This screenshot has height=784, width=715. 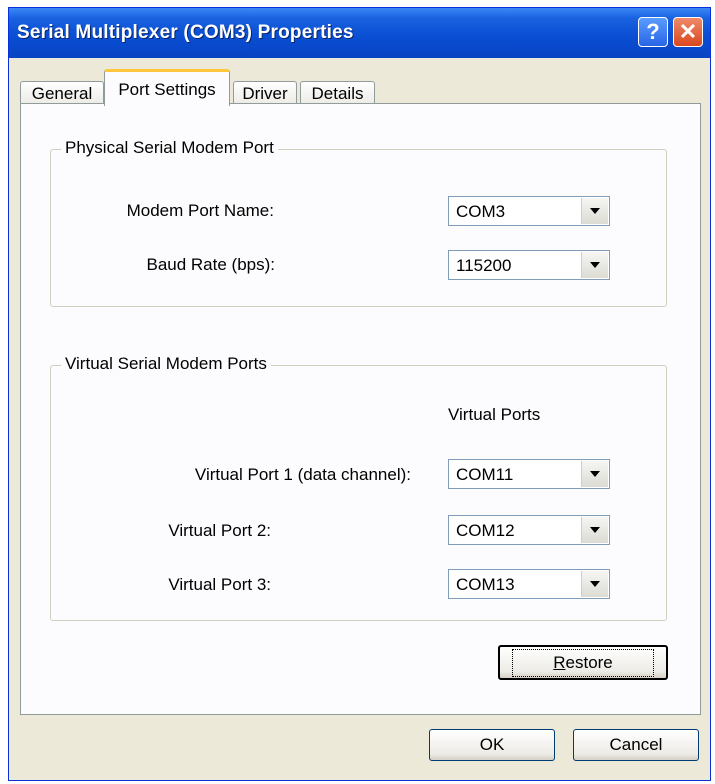 What do you see at coordinates (200, 210) in the screenshot?
I see `modem-port-name-label: Modem Port Name:` at bounding box center [200, 210].